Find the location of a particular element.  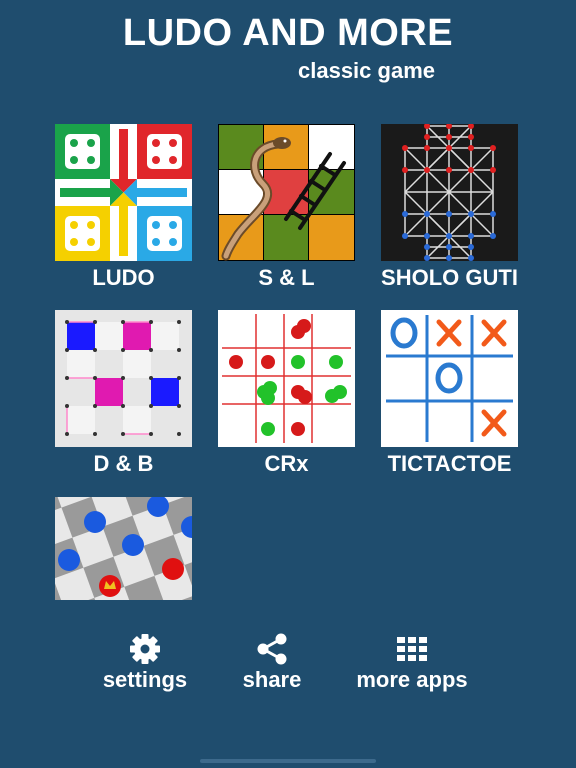

game-tile-checkers is located at coordinates (123, 548).